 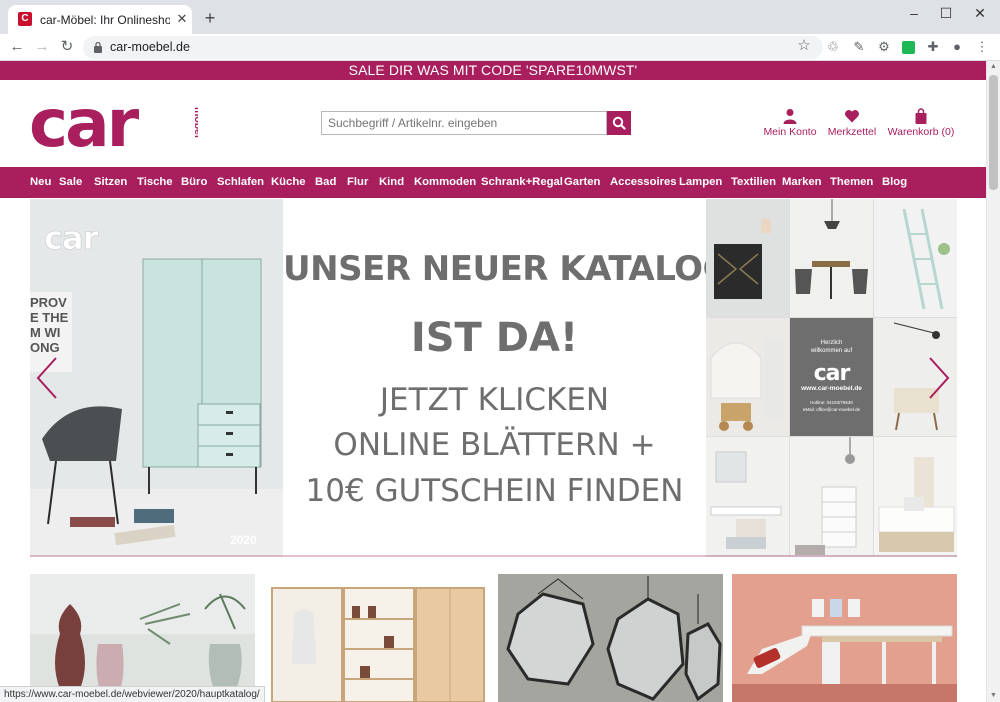 What do you see at coordinates (831, 388) in the screenshot?
I see `svg-text: www.car-moebel.de` at bounding box center [831, 388].